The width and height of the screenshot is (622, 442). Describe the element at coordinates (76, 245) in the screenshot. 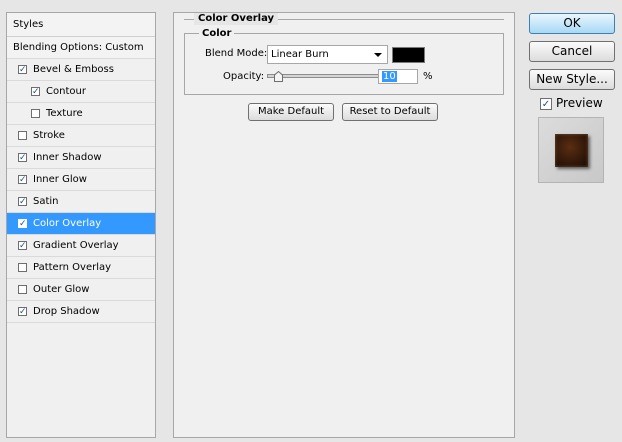

I see `style-item-label: Gradient Overlay` at that location.